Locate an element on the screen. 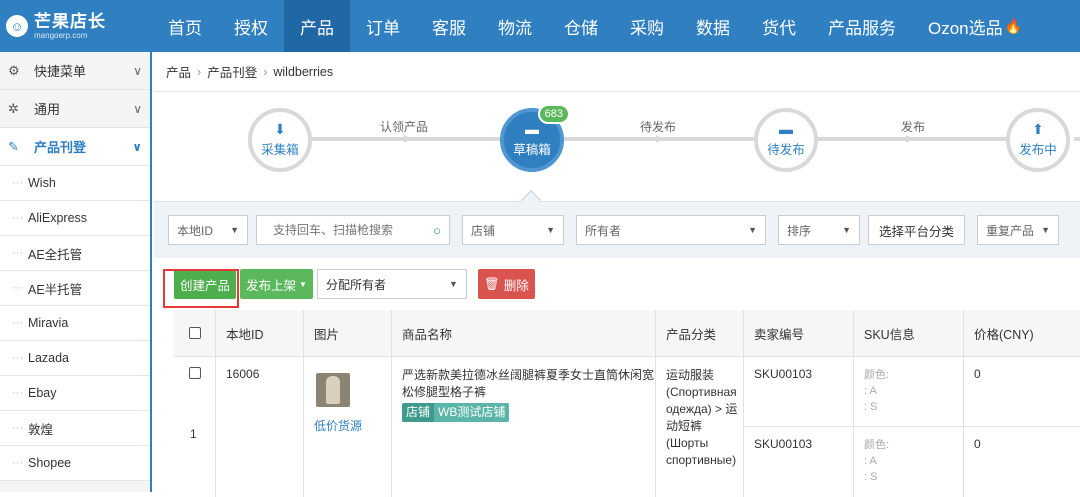  nav-purchase: 采购 is located at coordinates (647, 26).